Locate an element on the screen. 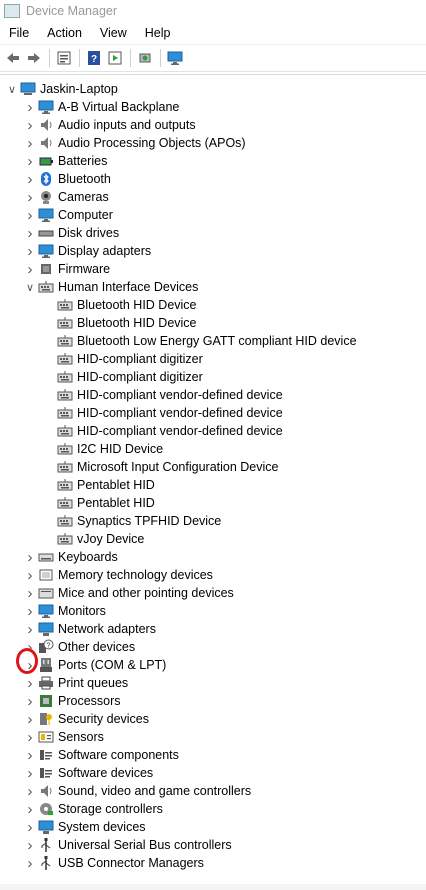 The height and width of the screenshot is (890, 426). tree-device: I2C HID Device is located at coordinates (103, 449).